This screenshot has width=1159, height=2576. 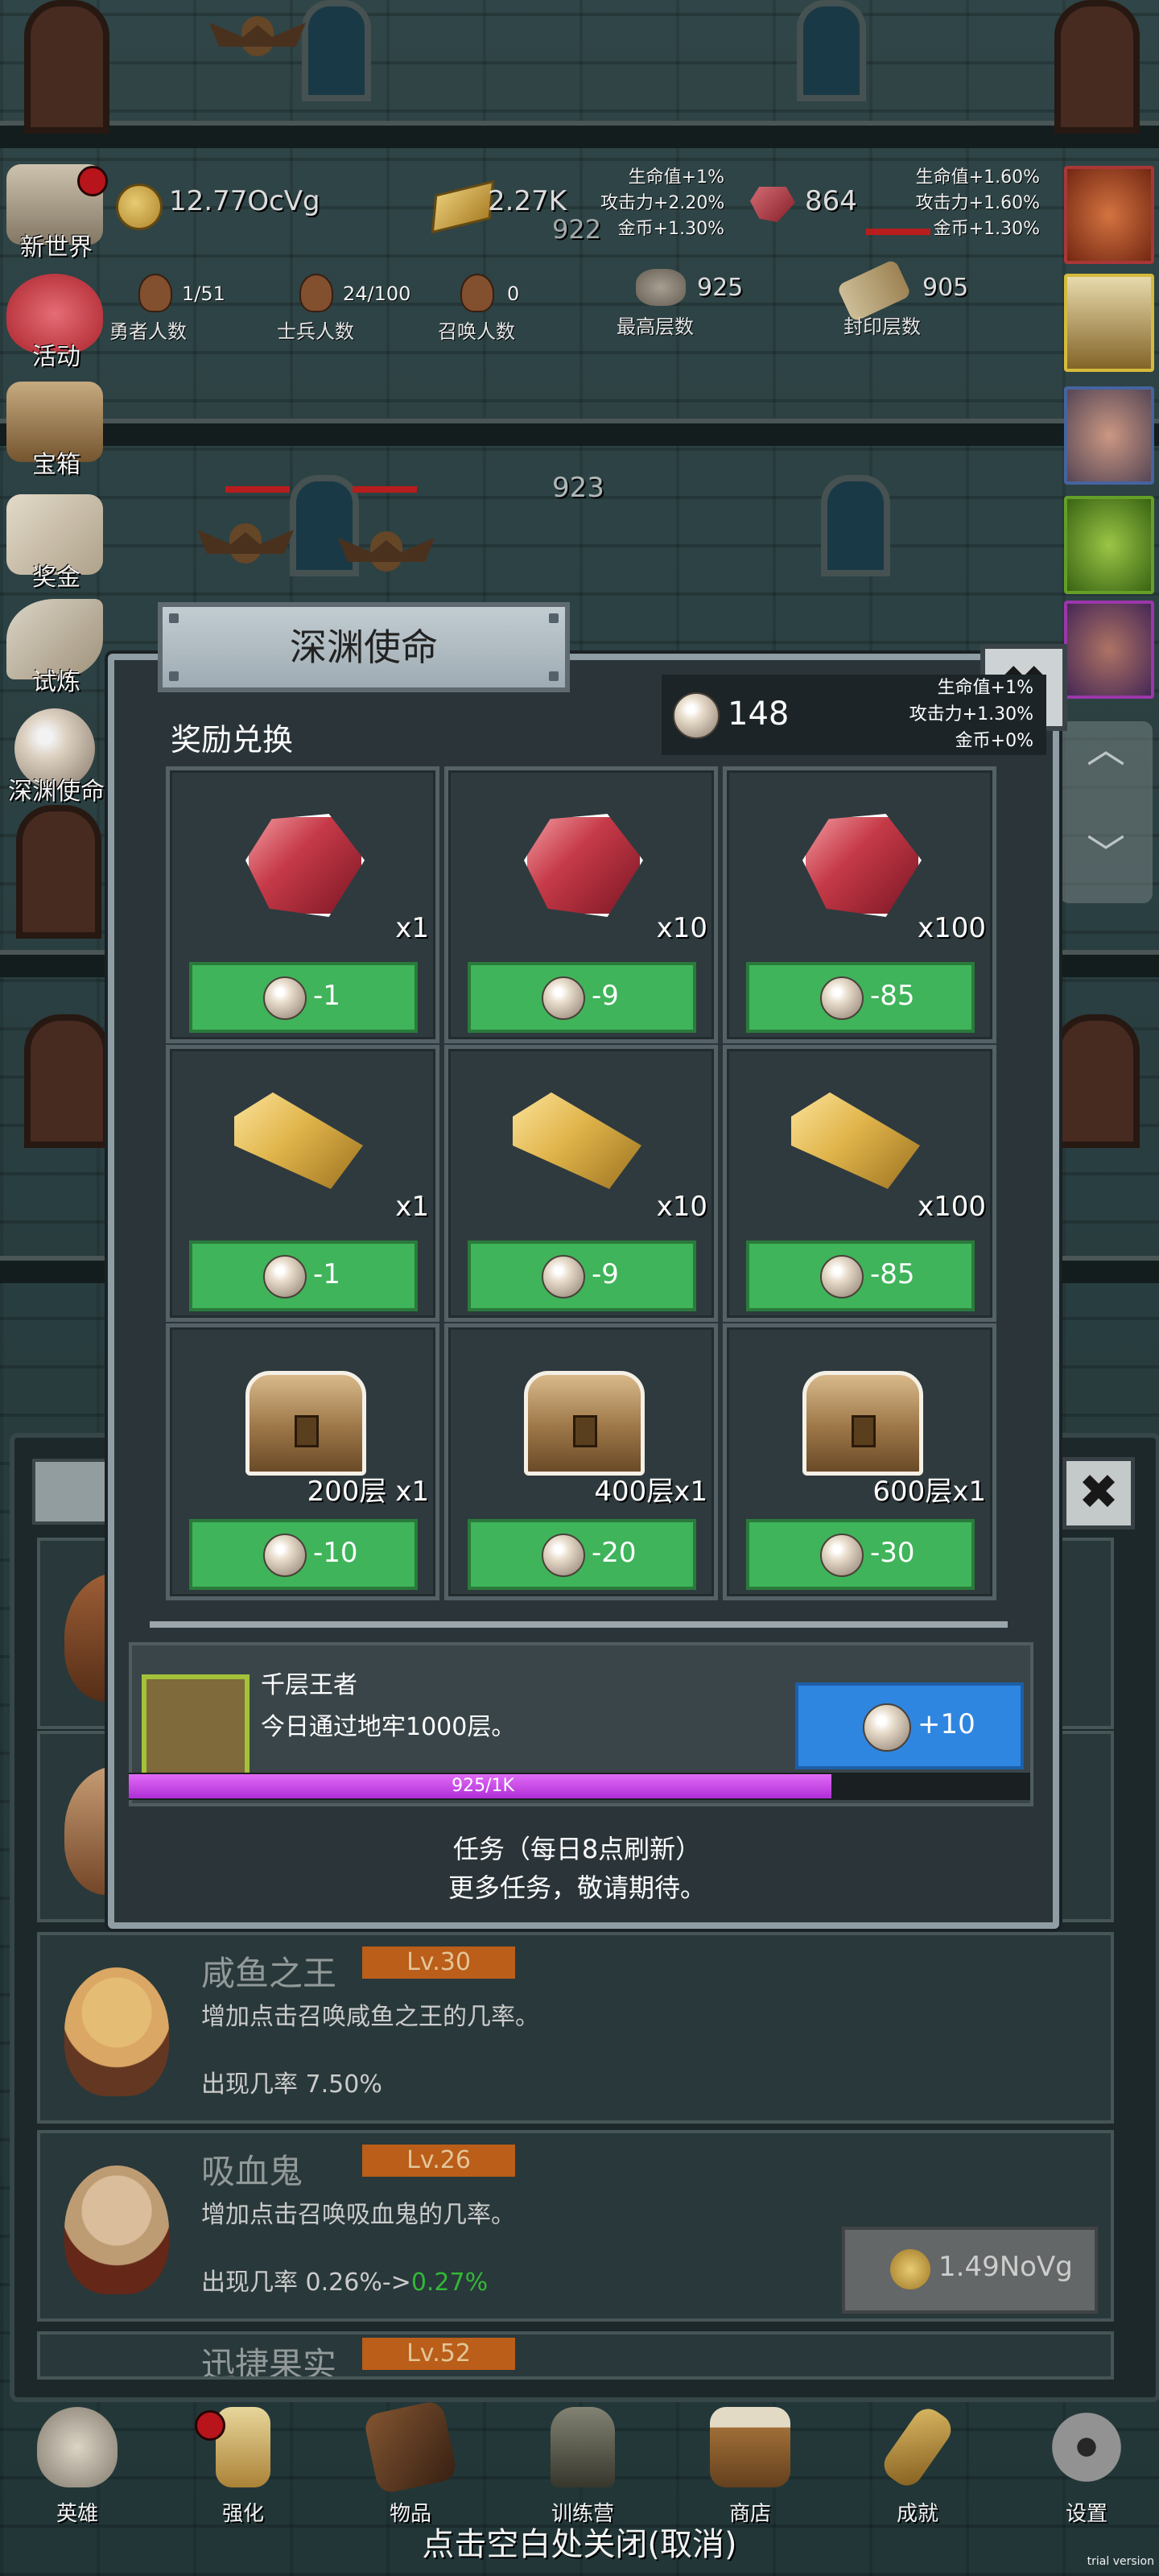 What do you see at coordinates (368, 1492) in the screenshot?
I see `reward-quantity: 200层 x1` at bounding box center [368, 1492].